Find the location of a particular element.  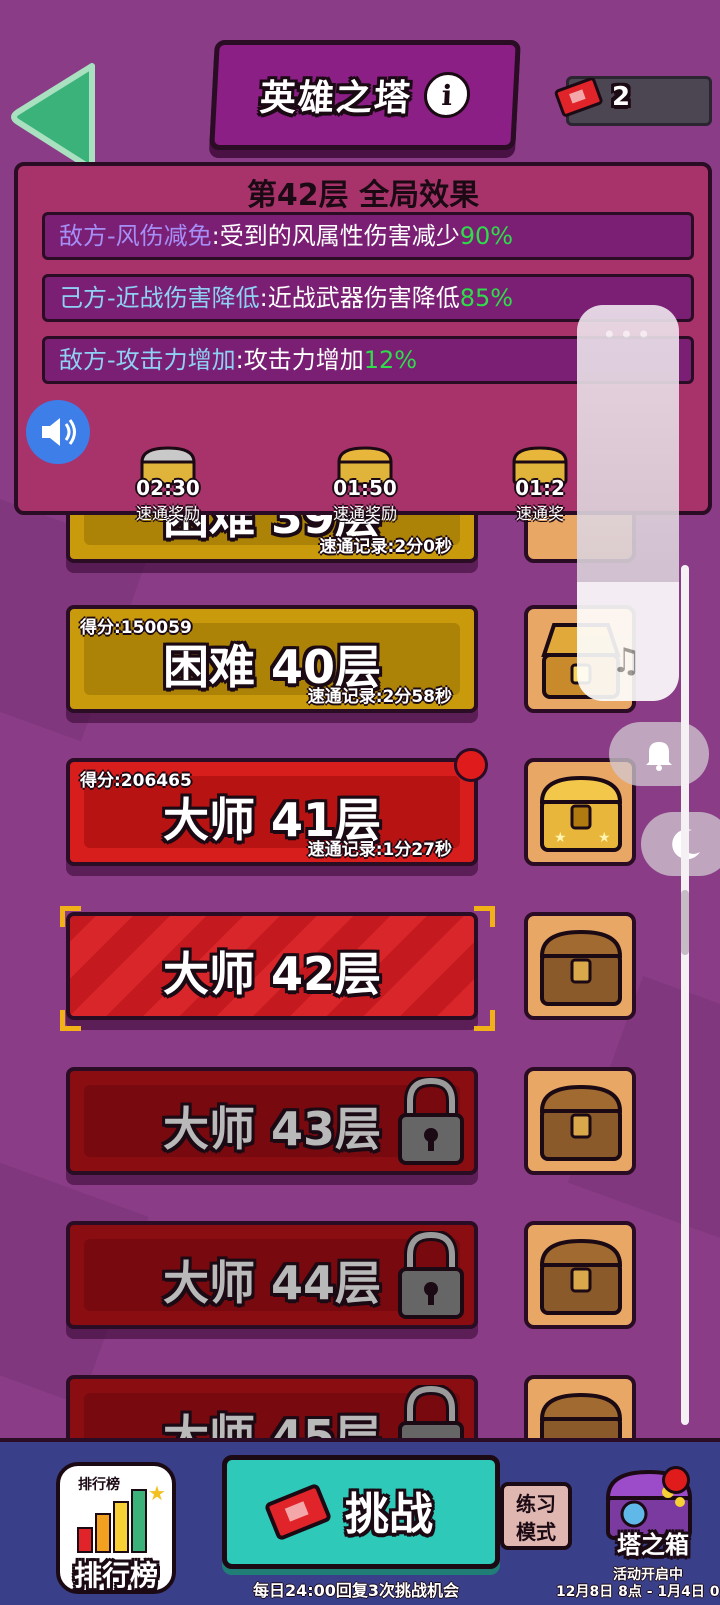

speed-reward: 01:2 速通奖 is located at coordinates (540, 485).